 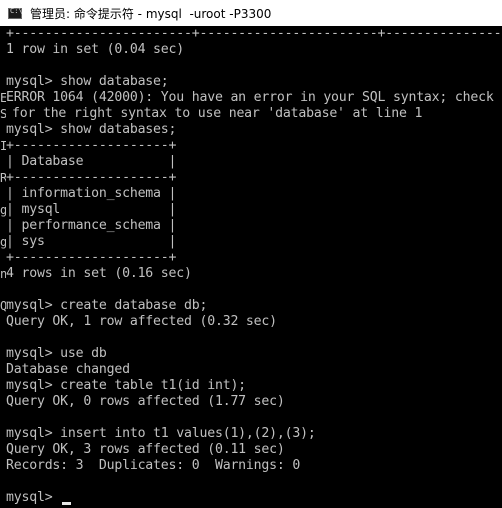 I want to click on prompt-line: mysql> create table t1(id int);, so click(x=126, y=385).